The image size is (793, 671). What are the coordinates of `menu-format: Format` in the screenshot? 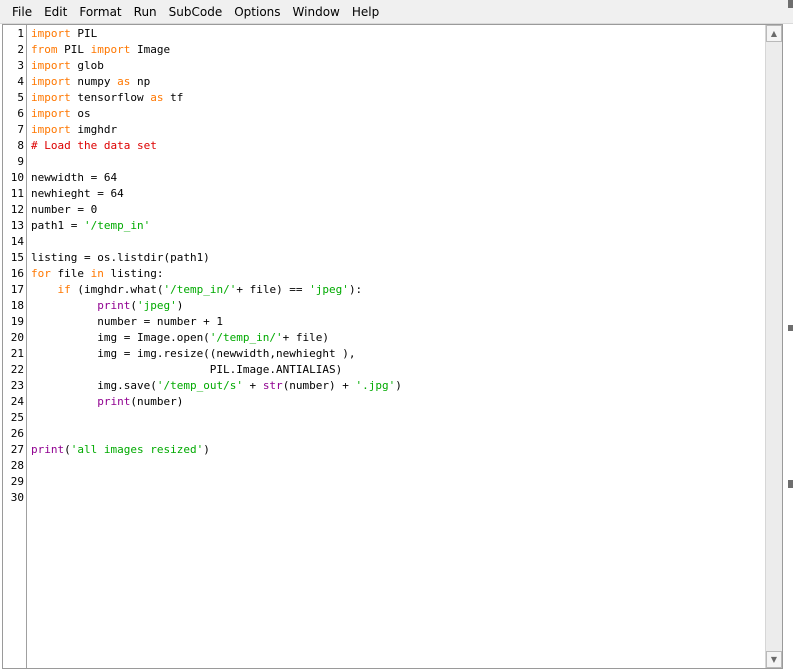 It's located at (100, 12).